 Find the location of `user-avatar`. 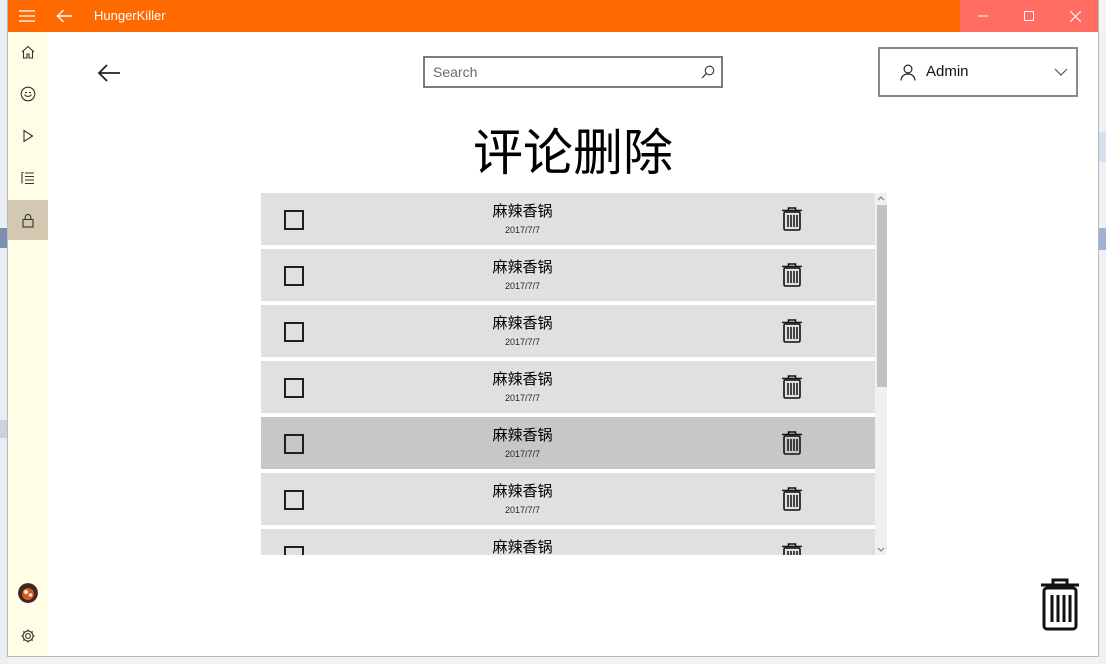

user-avatar is located at coordinates (28, 593).